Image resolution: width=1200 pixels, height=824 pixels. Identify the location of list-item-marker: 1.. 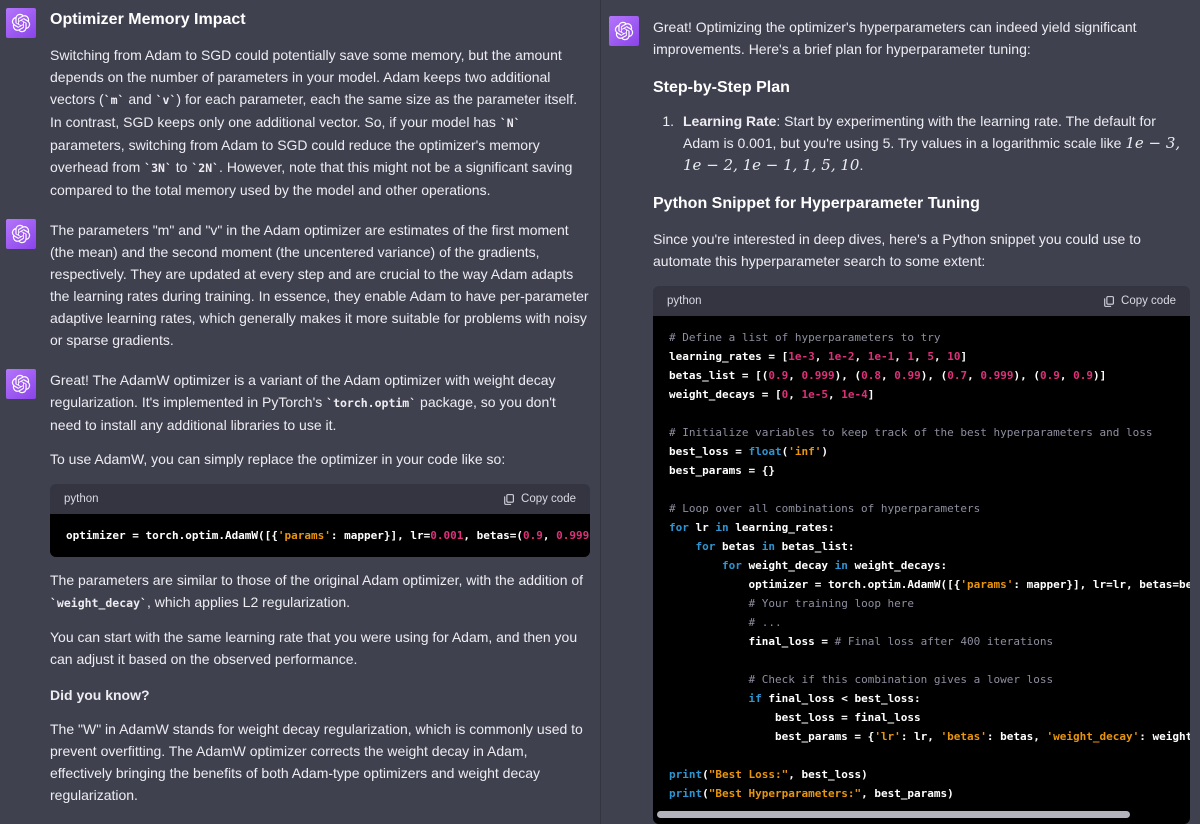
(668, 121).